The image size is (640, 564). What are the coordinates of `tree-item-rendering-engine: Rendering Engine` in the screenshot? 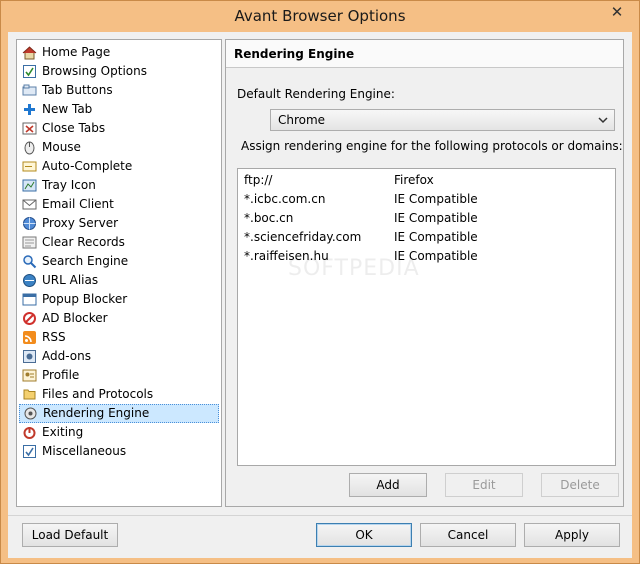 It's located at (119, 413).